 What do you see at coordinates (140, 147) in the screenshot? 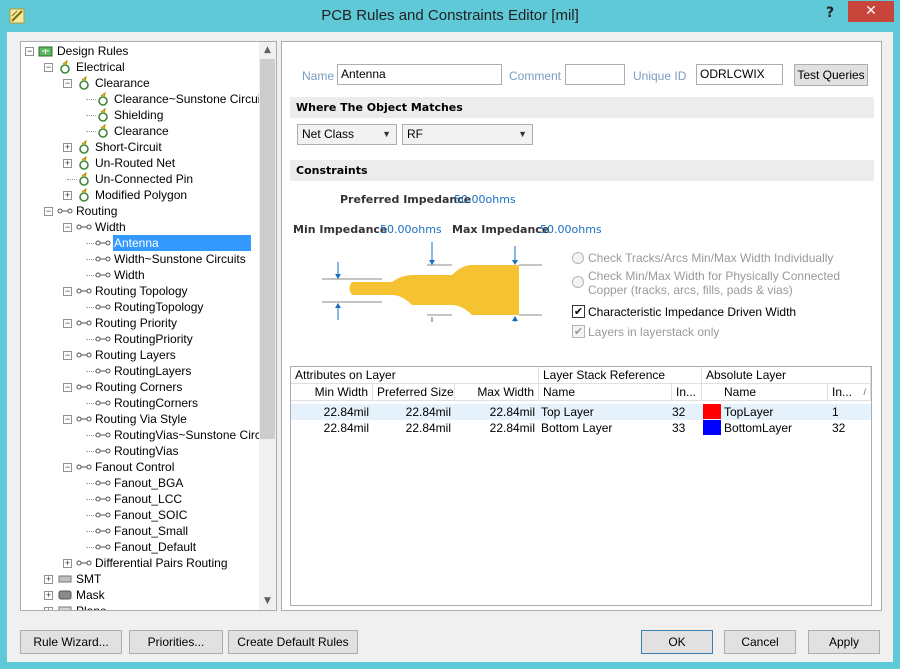
I see `tree-item: + Short-Circuit` at bounding box center [140, 147].